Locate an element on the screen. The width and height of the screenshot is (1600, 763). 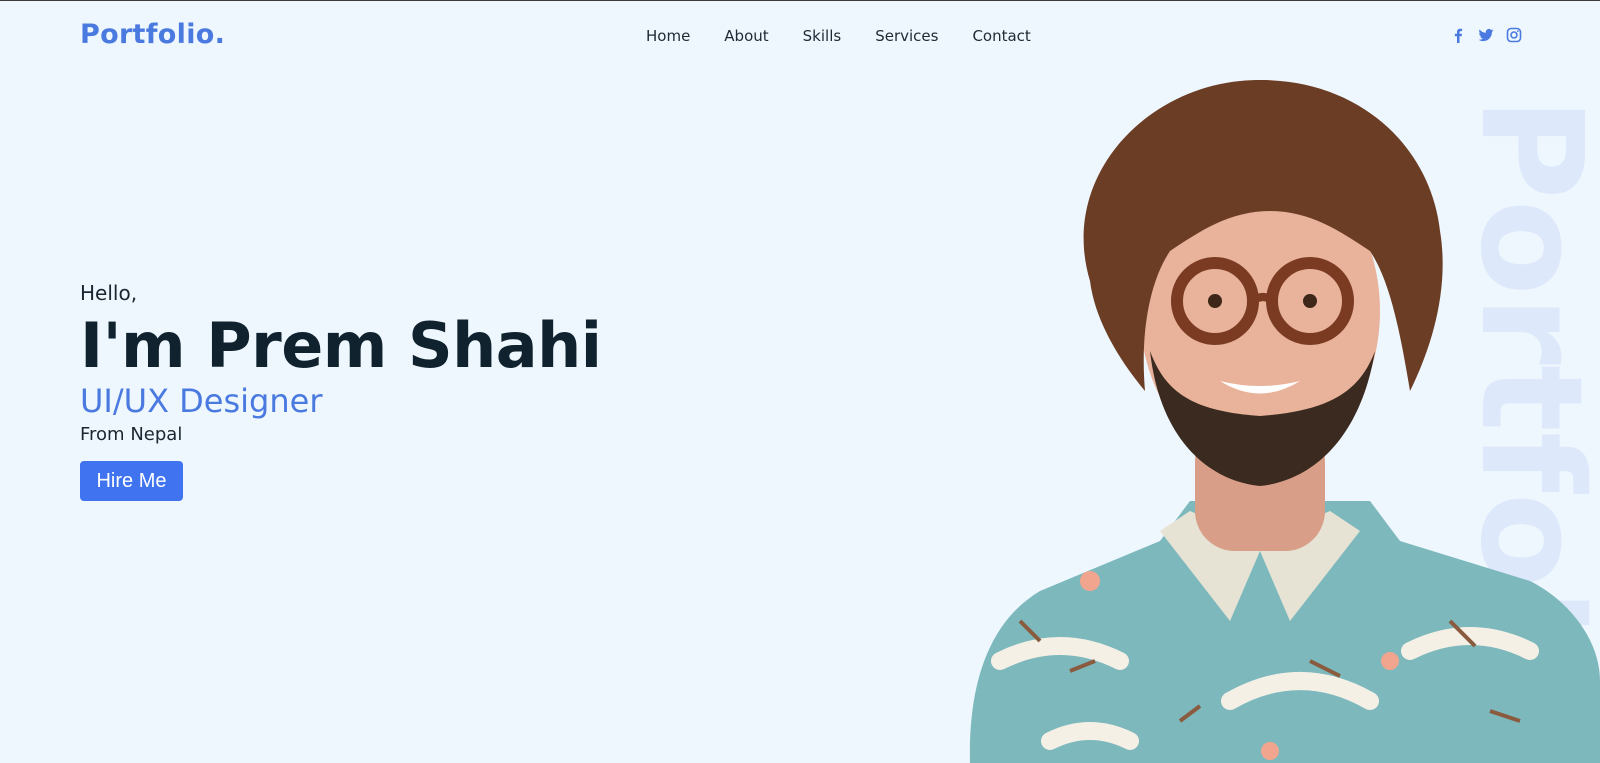
nav-link-services: Services is located at coordinates (906, 36).